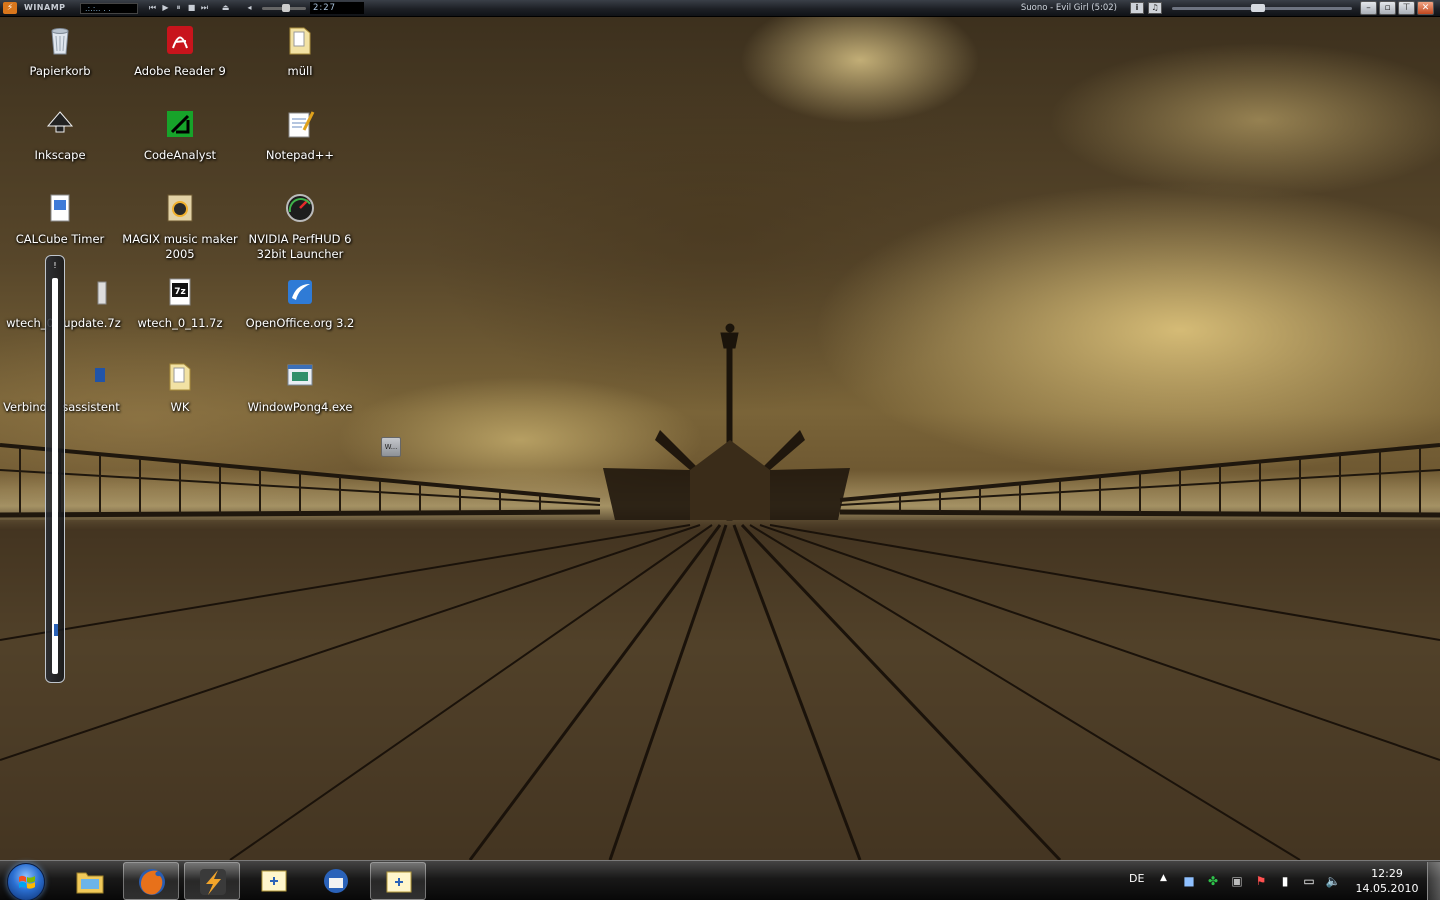  Describe the element at coordinates (1425, 8) in the screenshot. I see `close-button: ✕` at that location.